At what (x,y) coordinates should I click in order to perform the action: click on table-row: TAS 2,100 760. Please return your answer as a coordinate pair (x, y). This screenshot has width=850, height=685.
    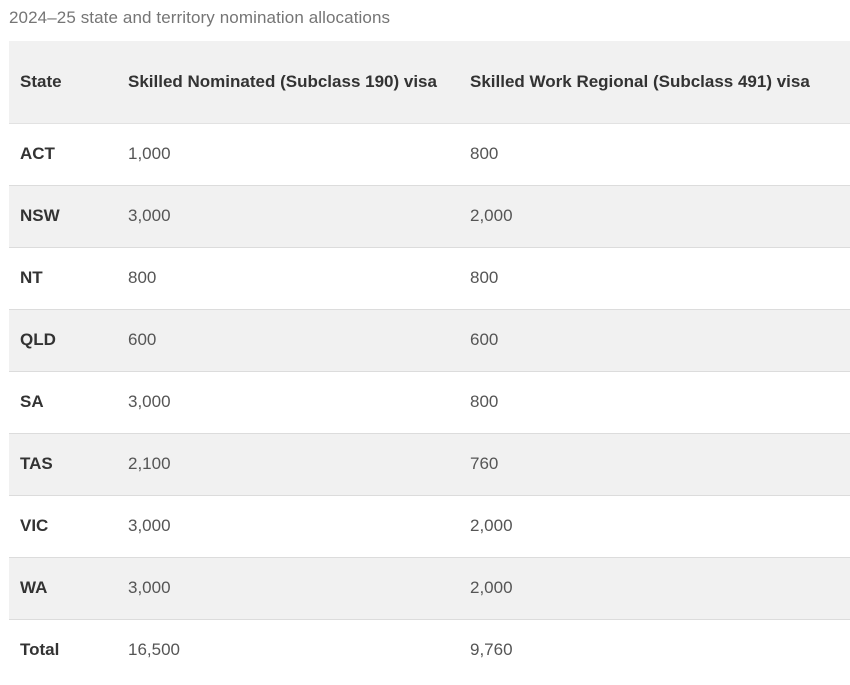
    Looking at the image, I should click on (429, 464).